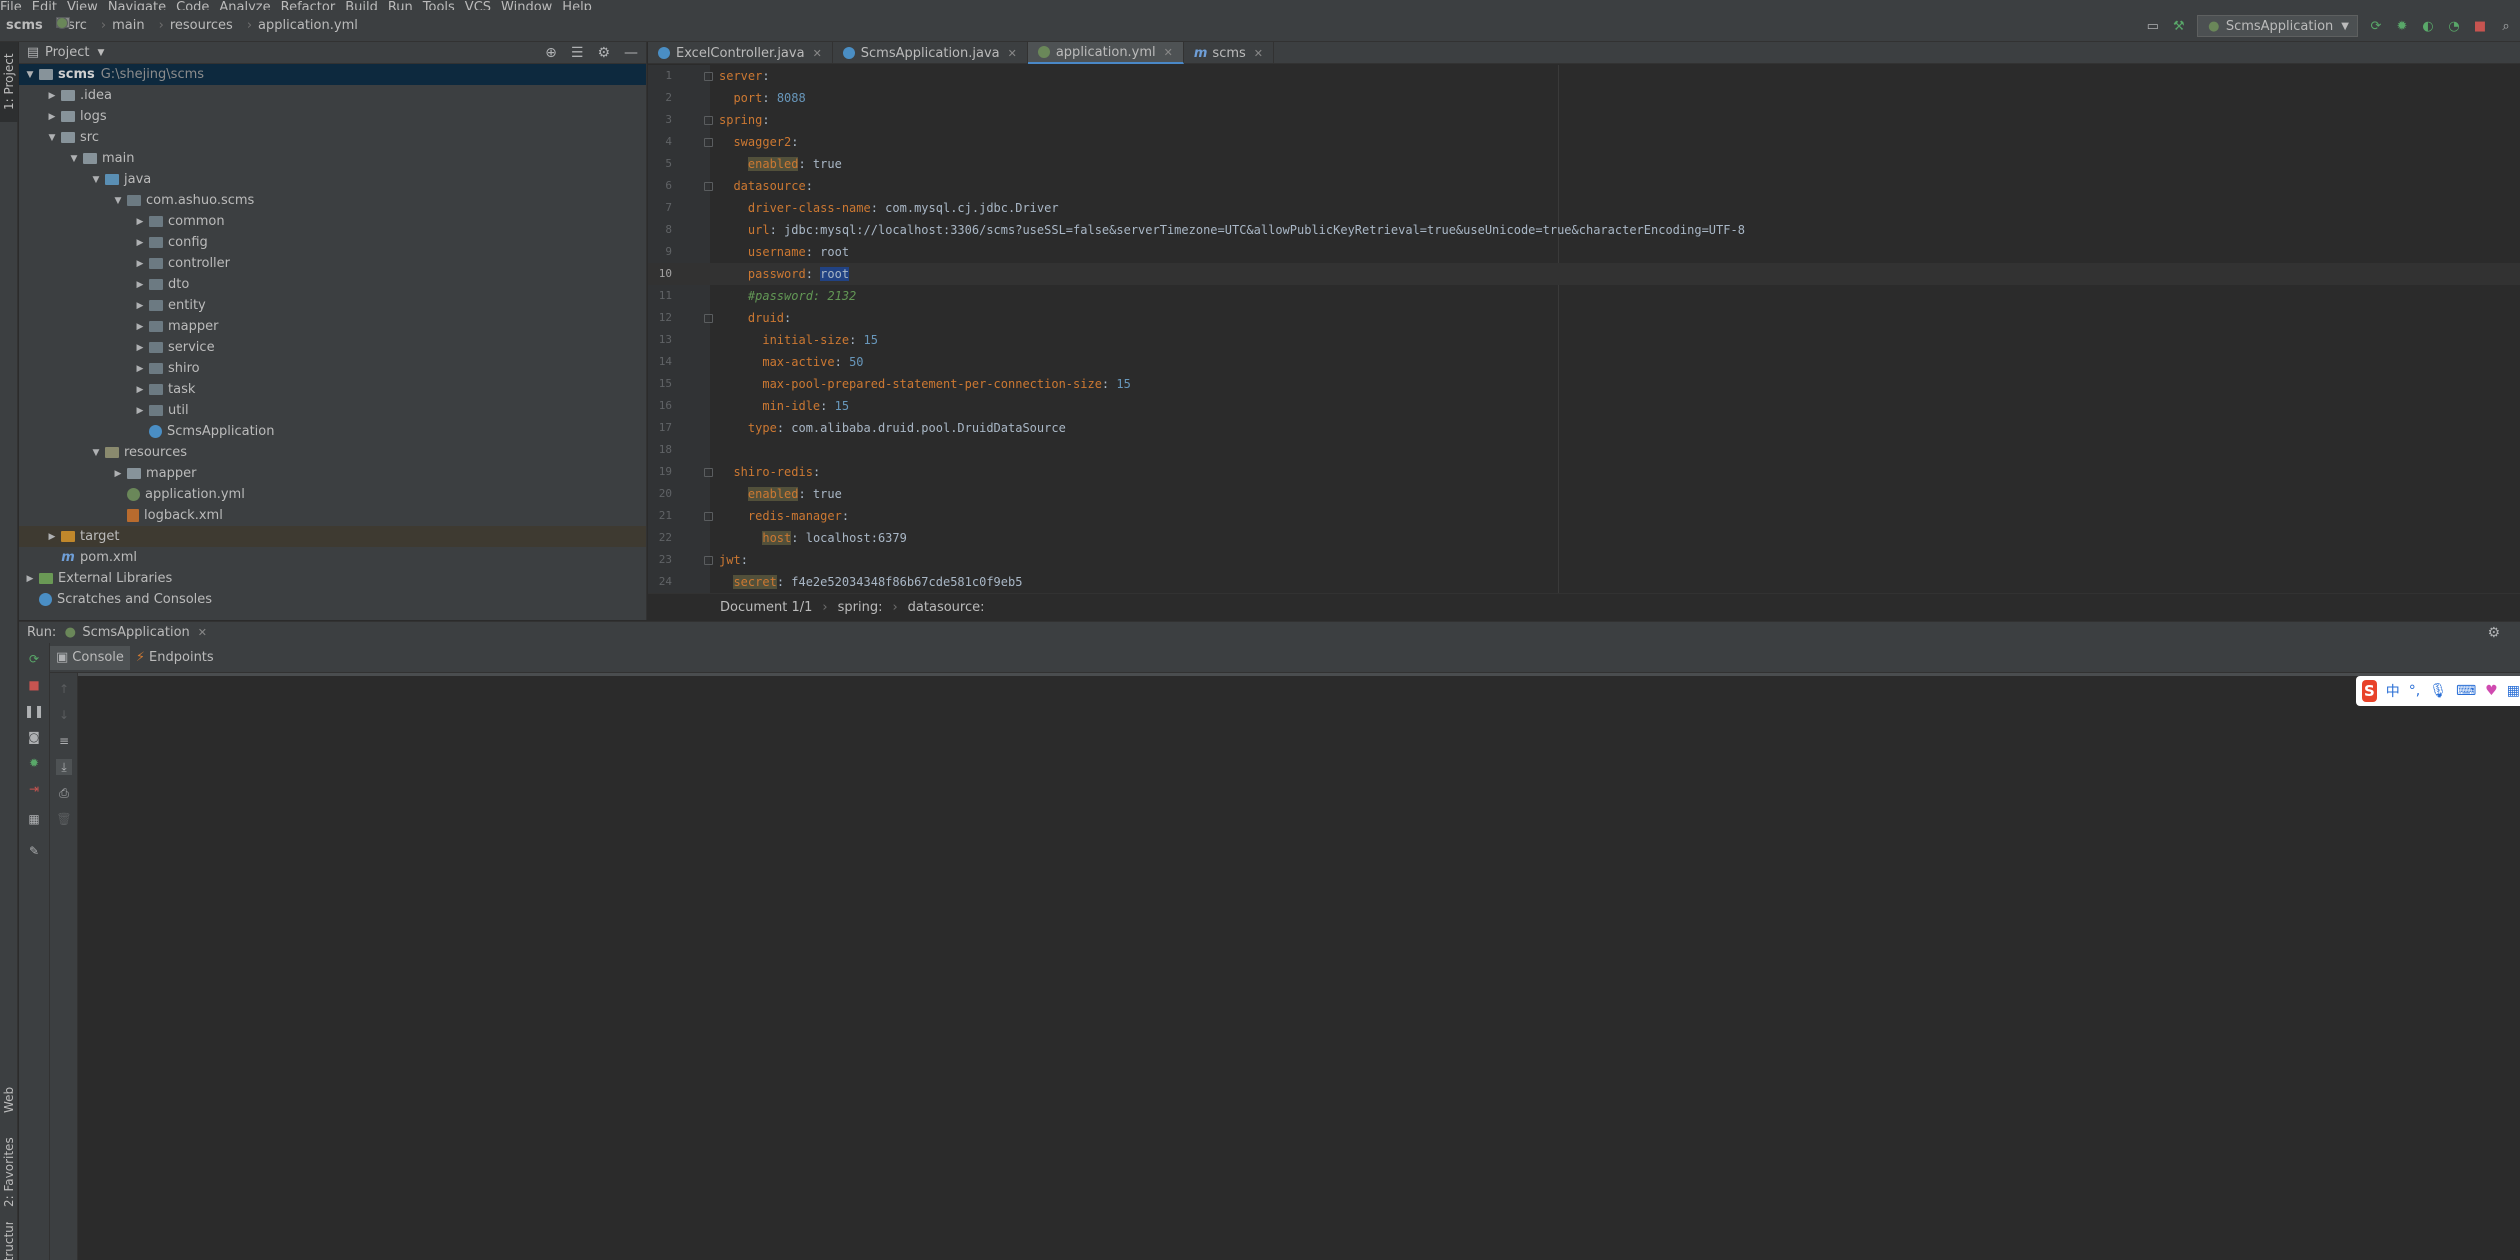  I want to click on breadcrumb-item: › application.yml, so click(207, 25).